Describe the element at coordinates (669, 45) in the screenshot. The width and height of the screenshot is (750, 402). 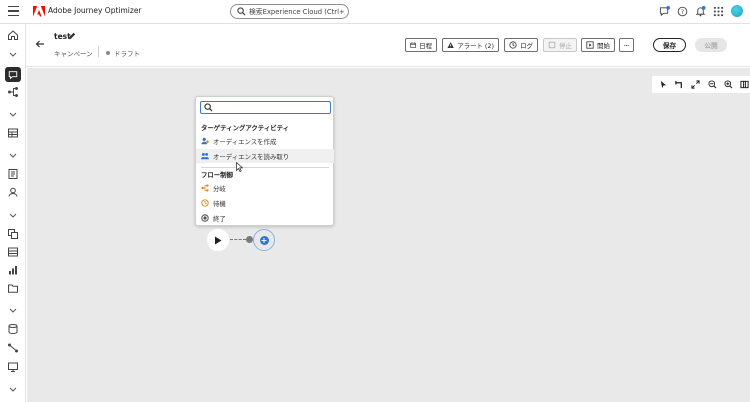
I see `save-button: 保存` at that location.